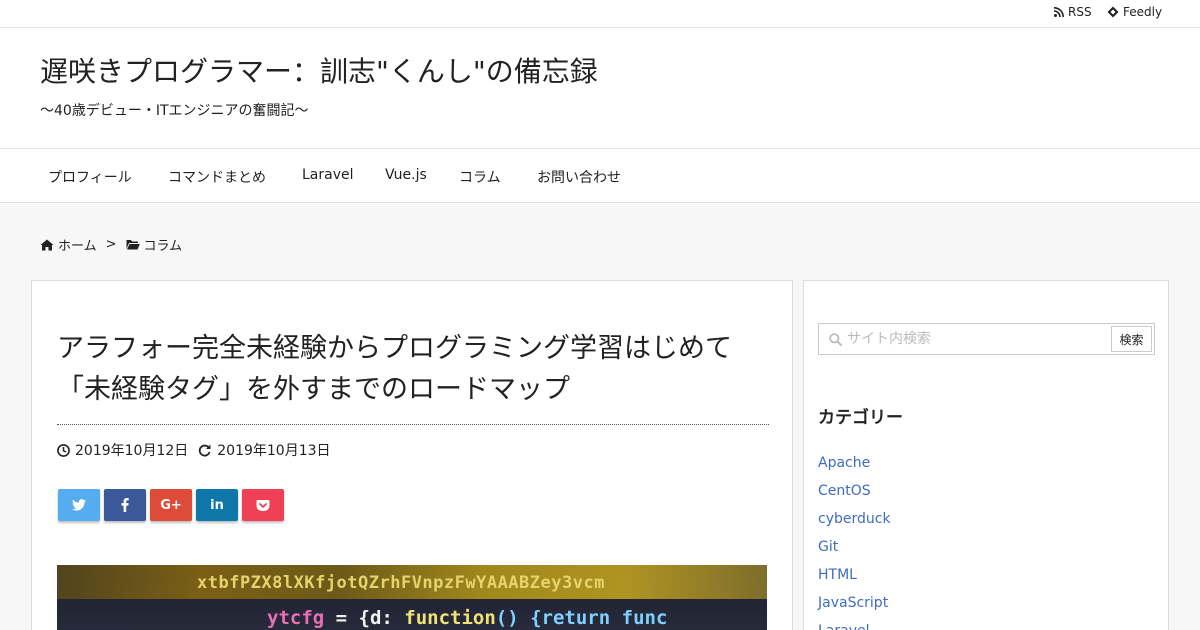 This screenshot has height=630, width=1200. I want to click on category-item-cyberduck: cyberduck, so click(854, 524).